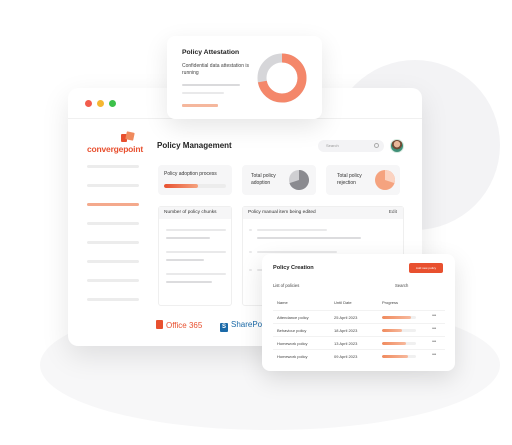  I want to click on attestation-donut-chart, so click(282, 78).